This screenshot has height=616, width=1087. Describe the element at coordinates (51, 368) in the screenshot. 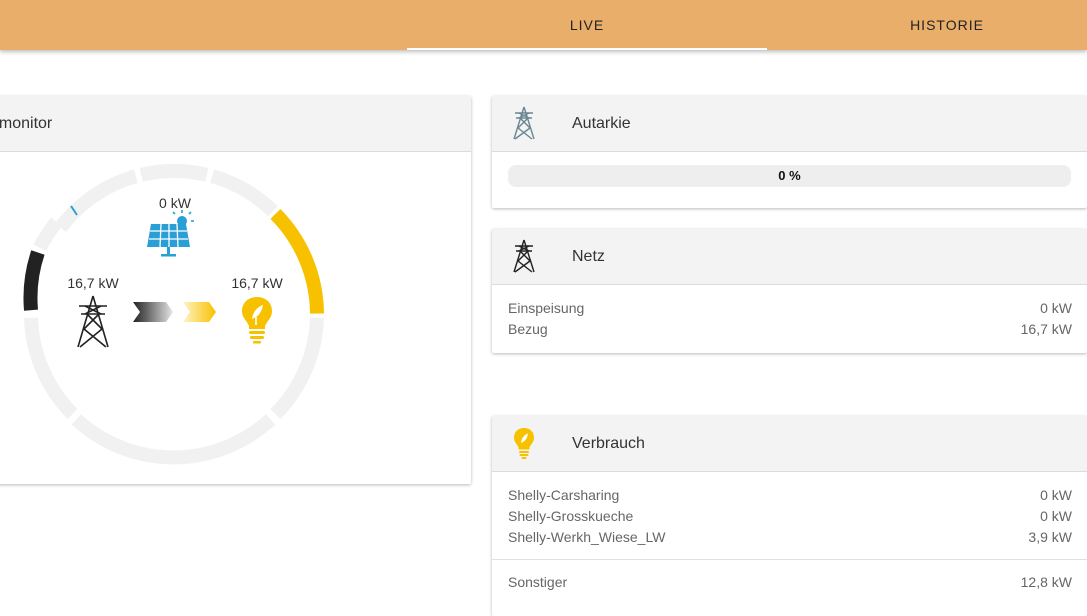

I see `ring-segment-grid-lower` at that location.